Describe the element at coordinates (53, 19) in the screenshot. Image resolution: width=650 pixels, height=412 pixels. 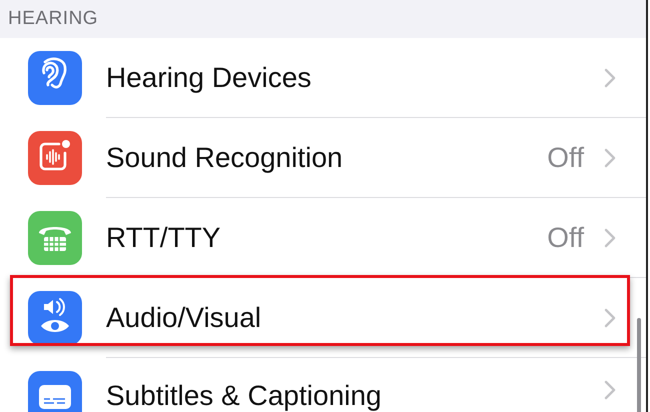
I see `section-header: HEARING` at that location.